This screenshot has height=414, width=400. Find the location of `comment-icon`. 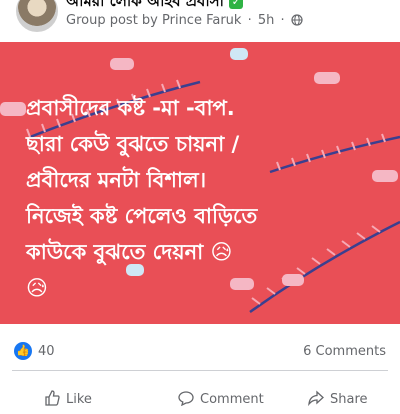

comment-icon is located at coordinates (186, 399).